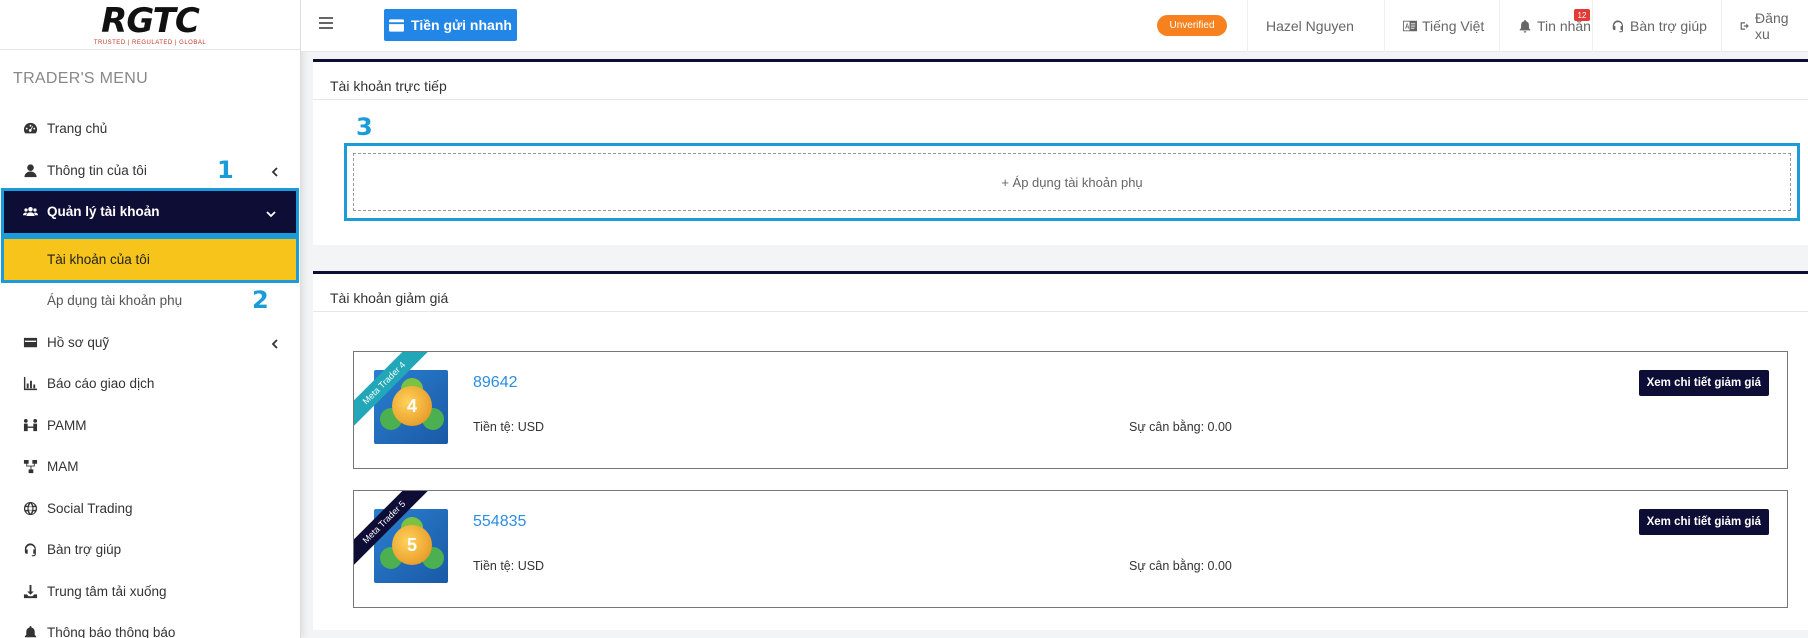 This screenshot has width=1808, height=638. What do you see at coordinates (150, 467) in the screenshot?
I see `sidebar-item-mam: MAM` at bounding box center [150, 467].